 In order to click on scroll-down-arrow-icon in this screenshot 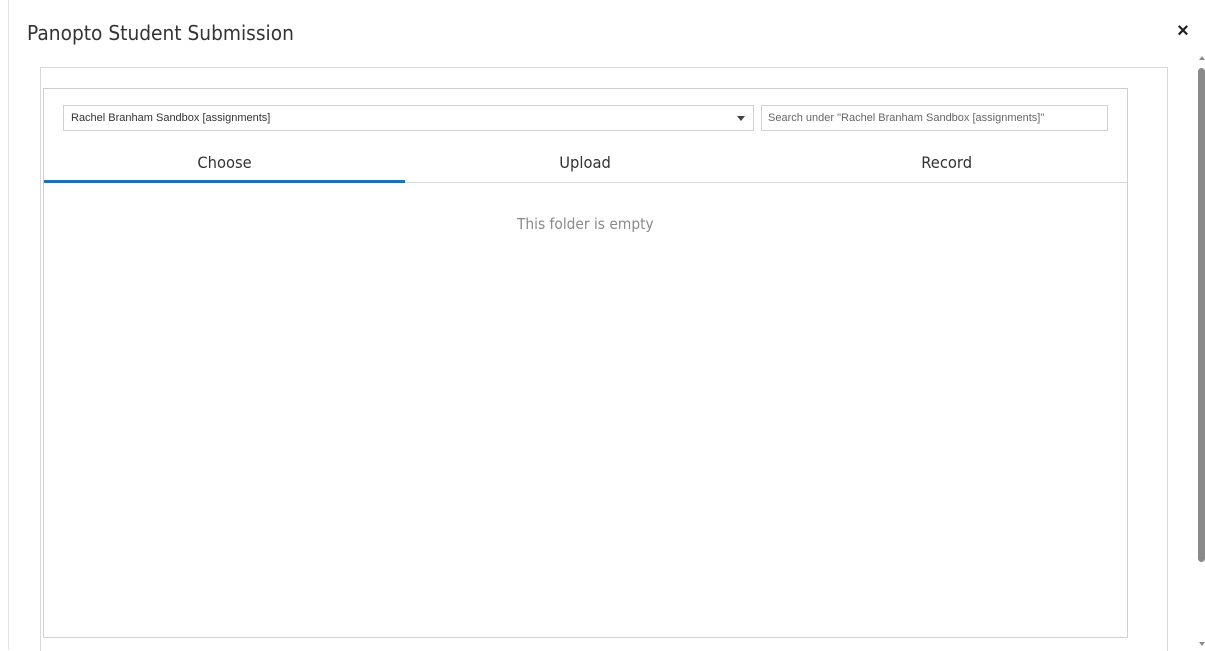, I will do `click(1202, 644)`.